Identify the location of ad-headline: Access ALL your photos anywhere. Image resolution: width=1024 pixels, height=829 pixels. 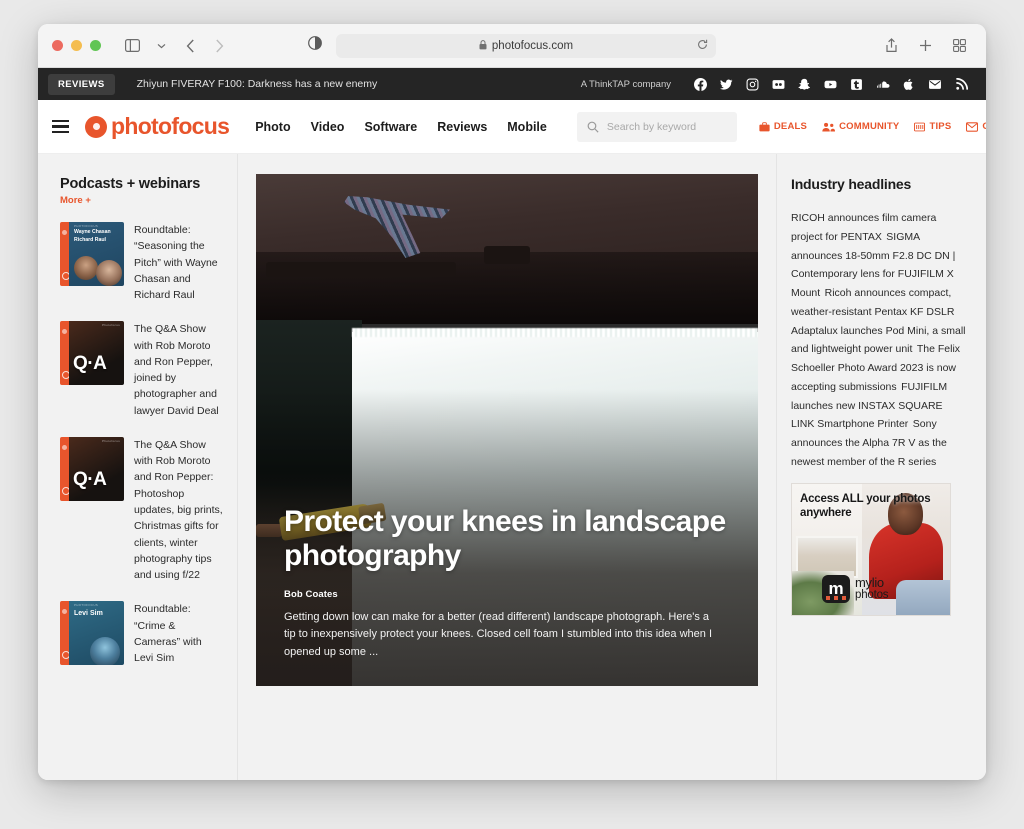
(865, 506).